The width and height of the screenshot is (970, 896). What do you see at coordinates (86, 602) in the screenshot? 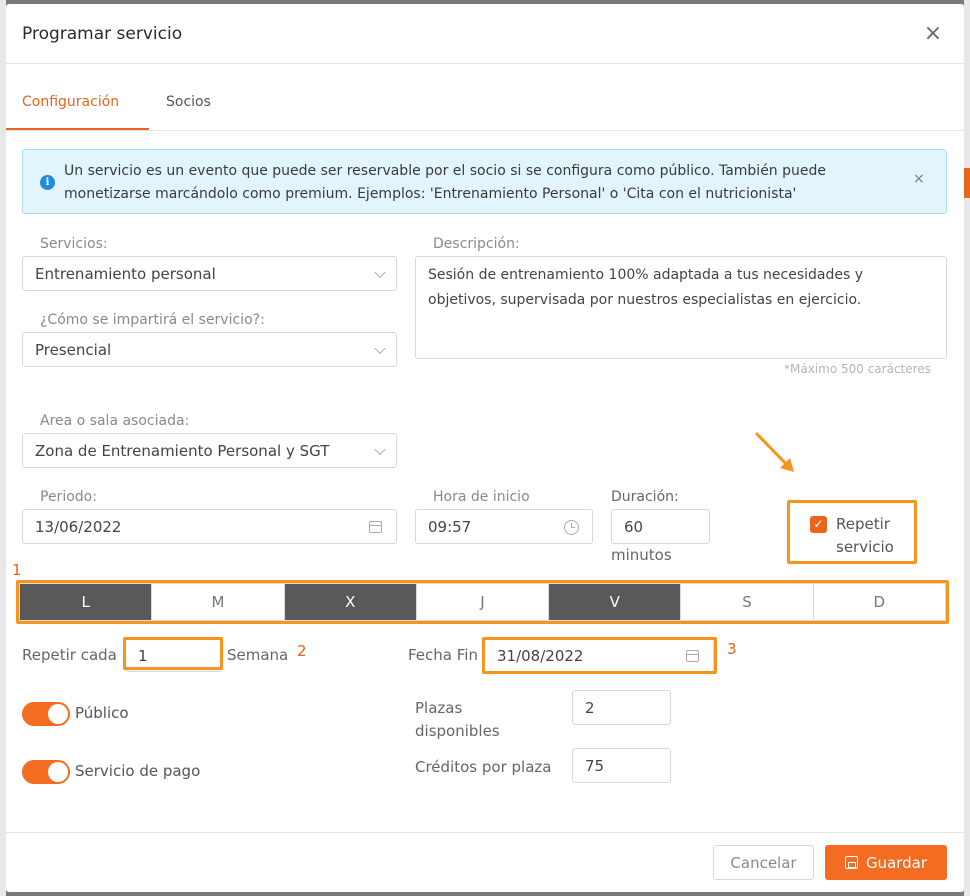
I see `day-l: L` at bounding box center [86, 602].